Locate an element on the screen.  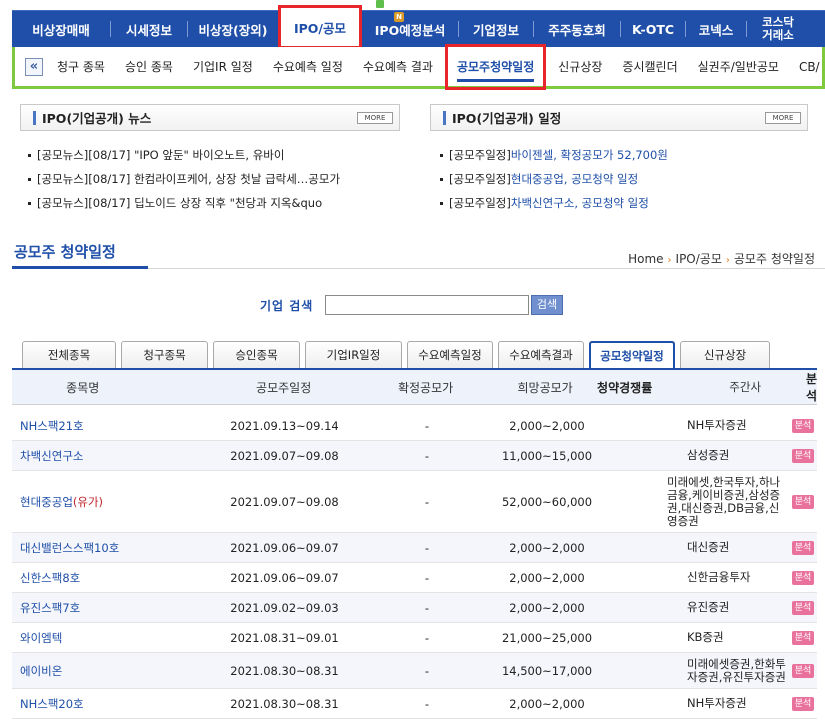
desired-price-cell: 52,000~60,000 is located at coordinates (547, 501).